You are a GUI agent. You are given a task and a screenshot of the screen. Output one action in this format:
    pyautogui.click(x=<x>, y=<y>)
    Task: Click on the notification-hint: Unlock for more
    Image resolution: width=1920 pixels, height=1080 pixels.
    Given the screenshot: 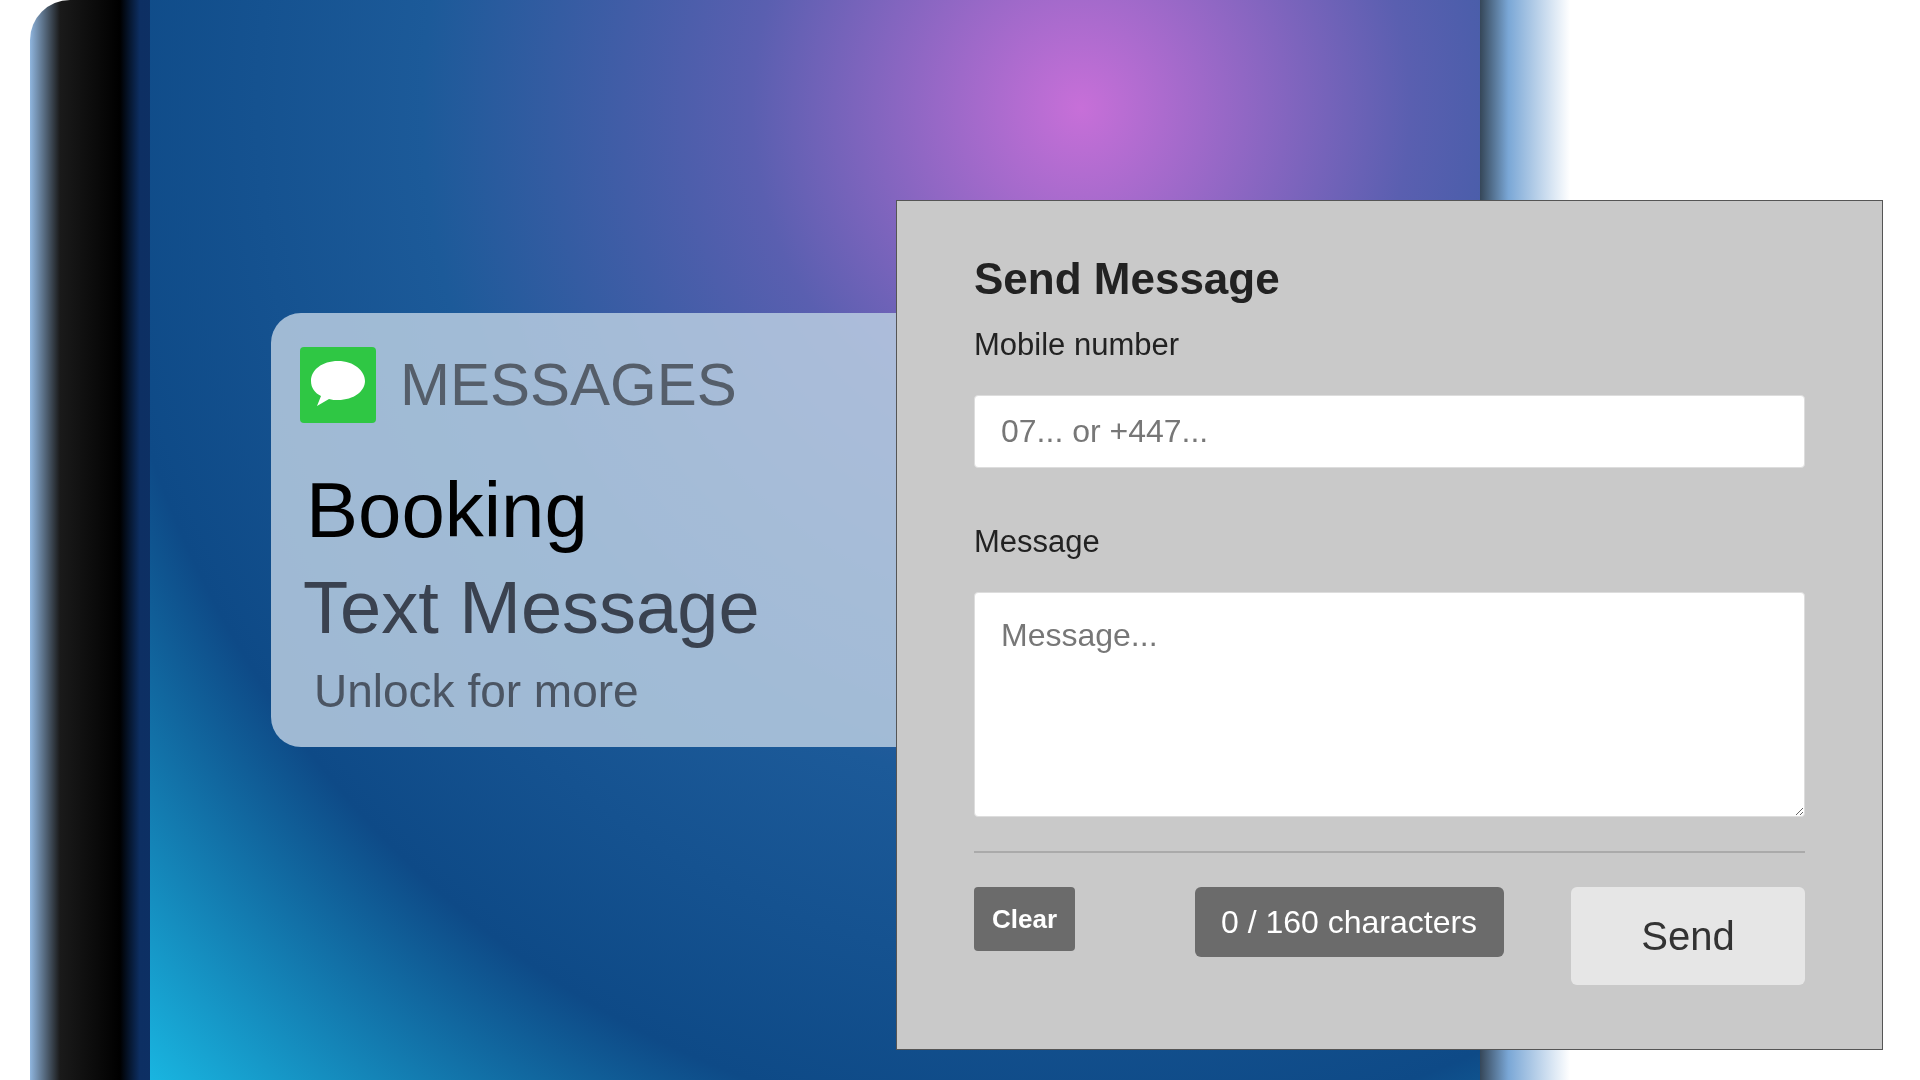 What is the action you would take?
    pyautogui.click(x=477, y=691)
    